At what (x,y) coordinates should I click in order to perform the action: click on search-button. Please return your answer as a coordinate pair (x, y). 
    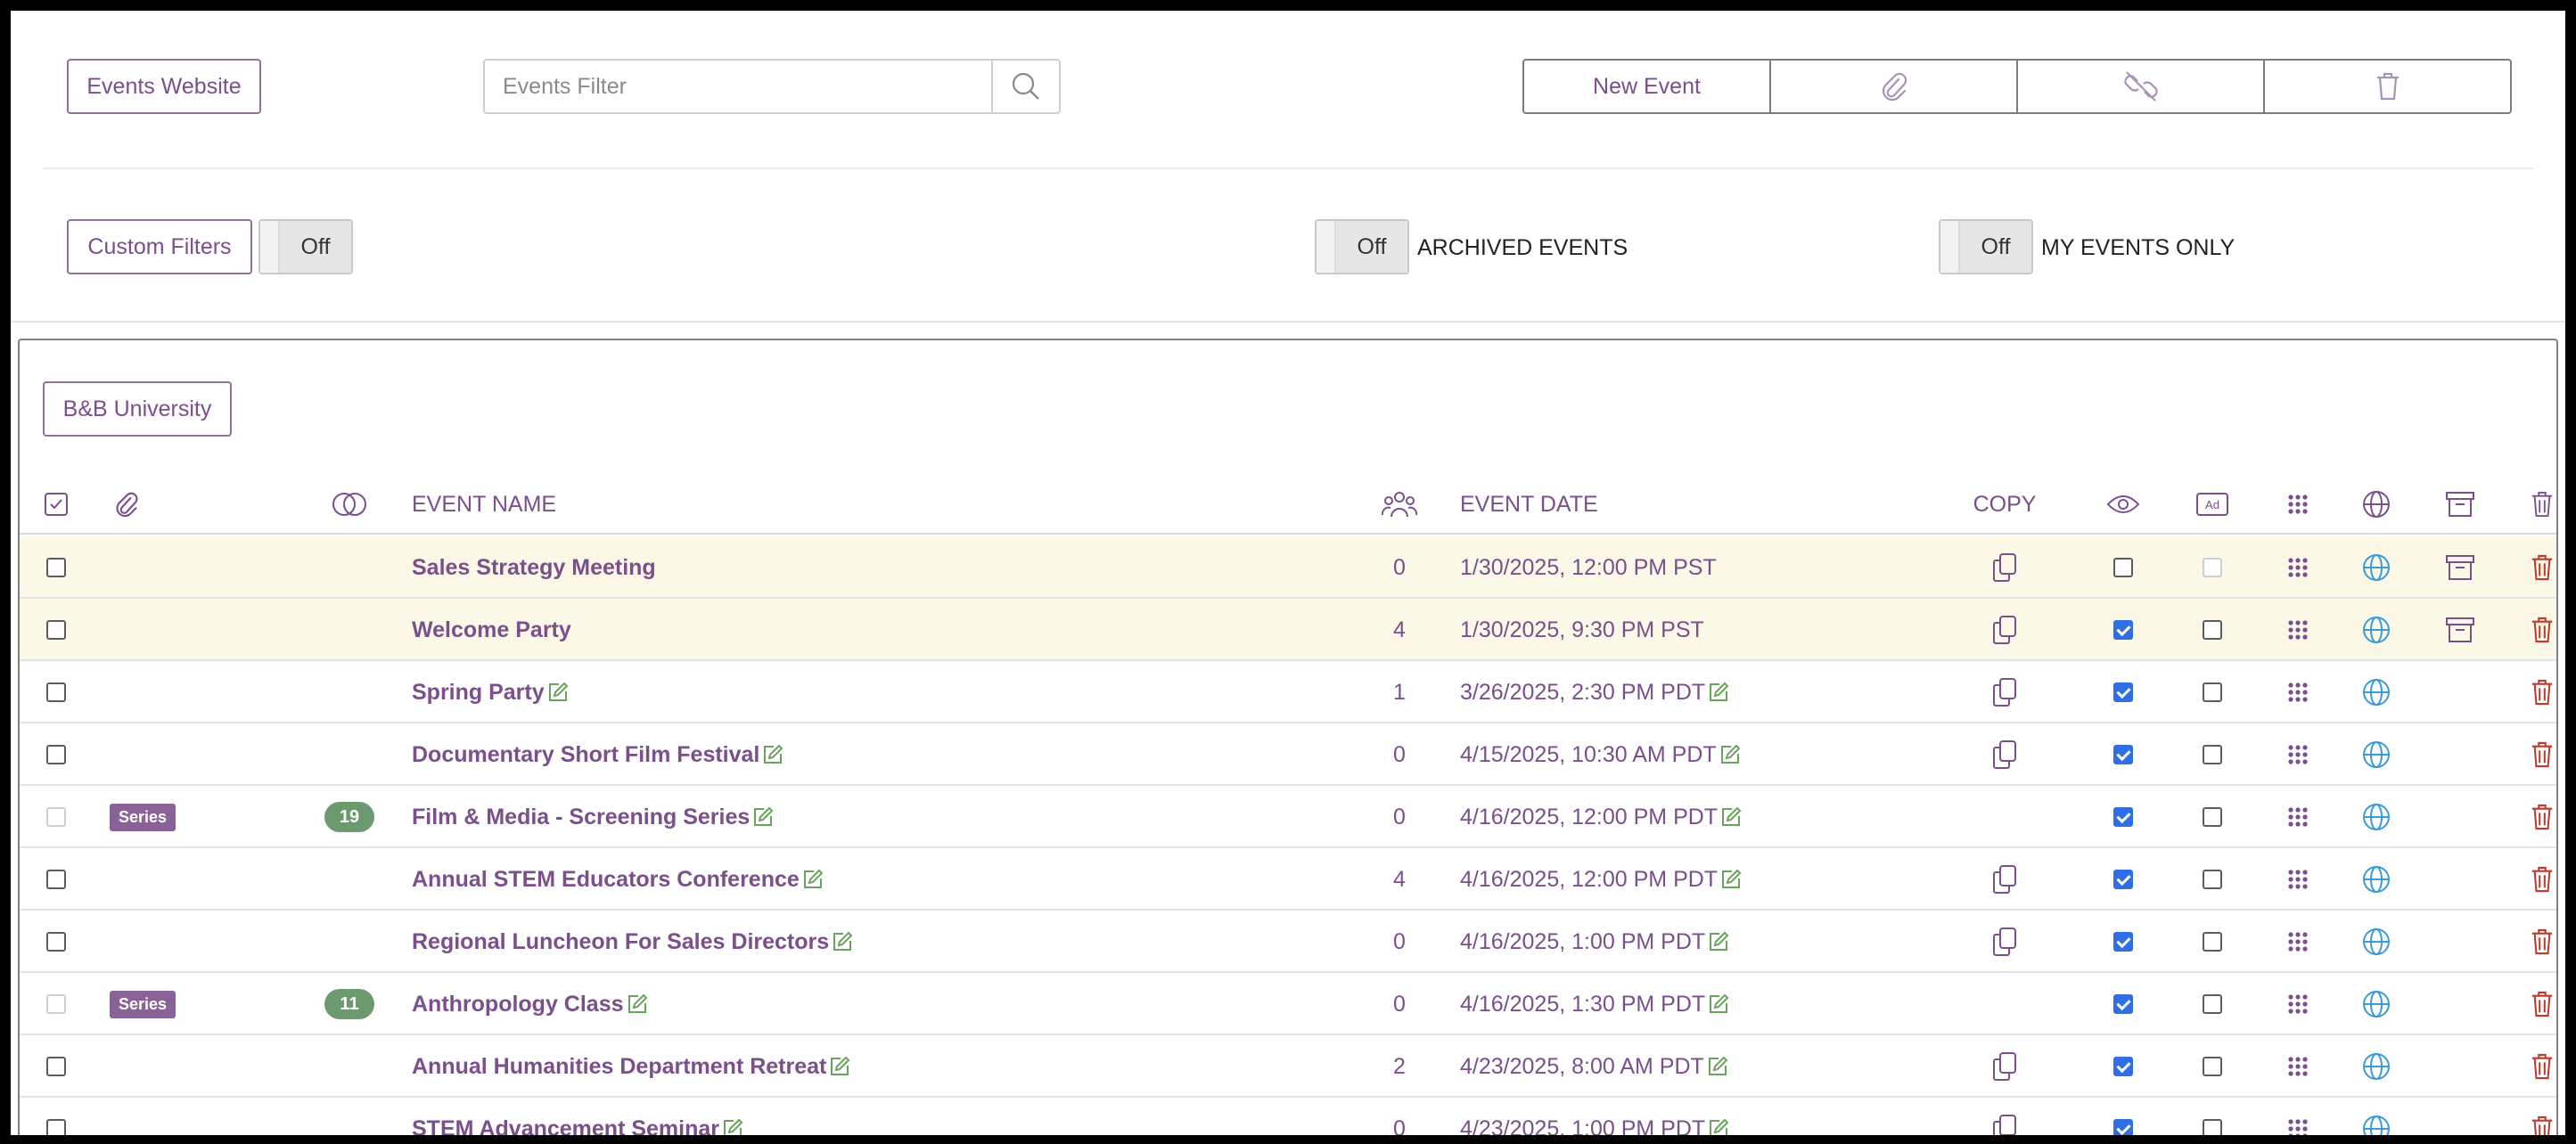
    Looking at the image, I should click on (1025, 86).